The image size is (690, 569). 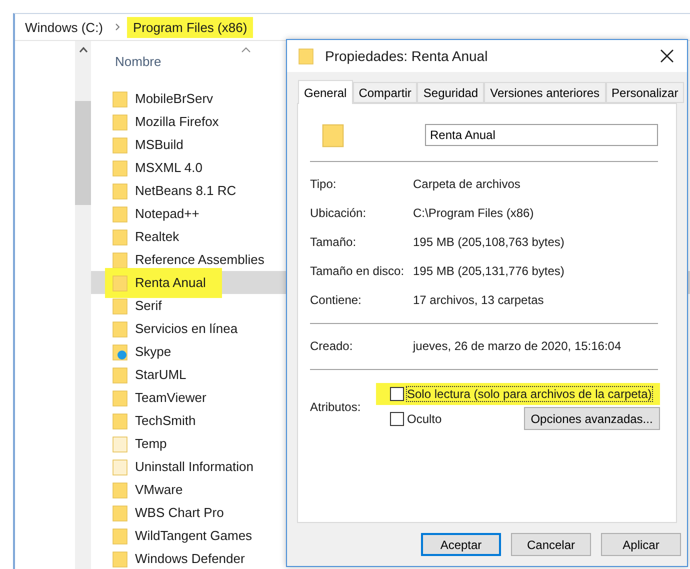 I want to click on file-name: Realtek, so click(x=157, y=236).